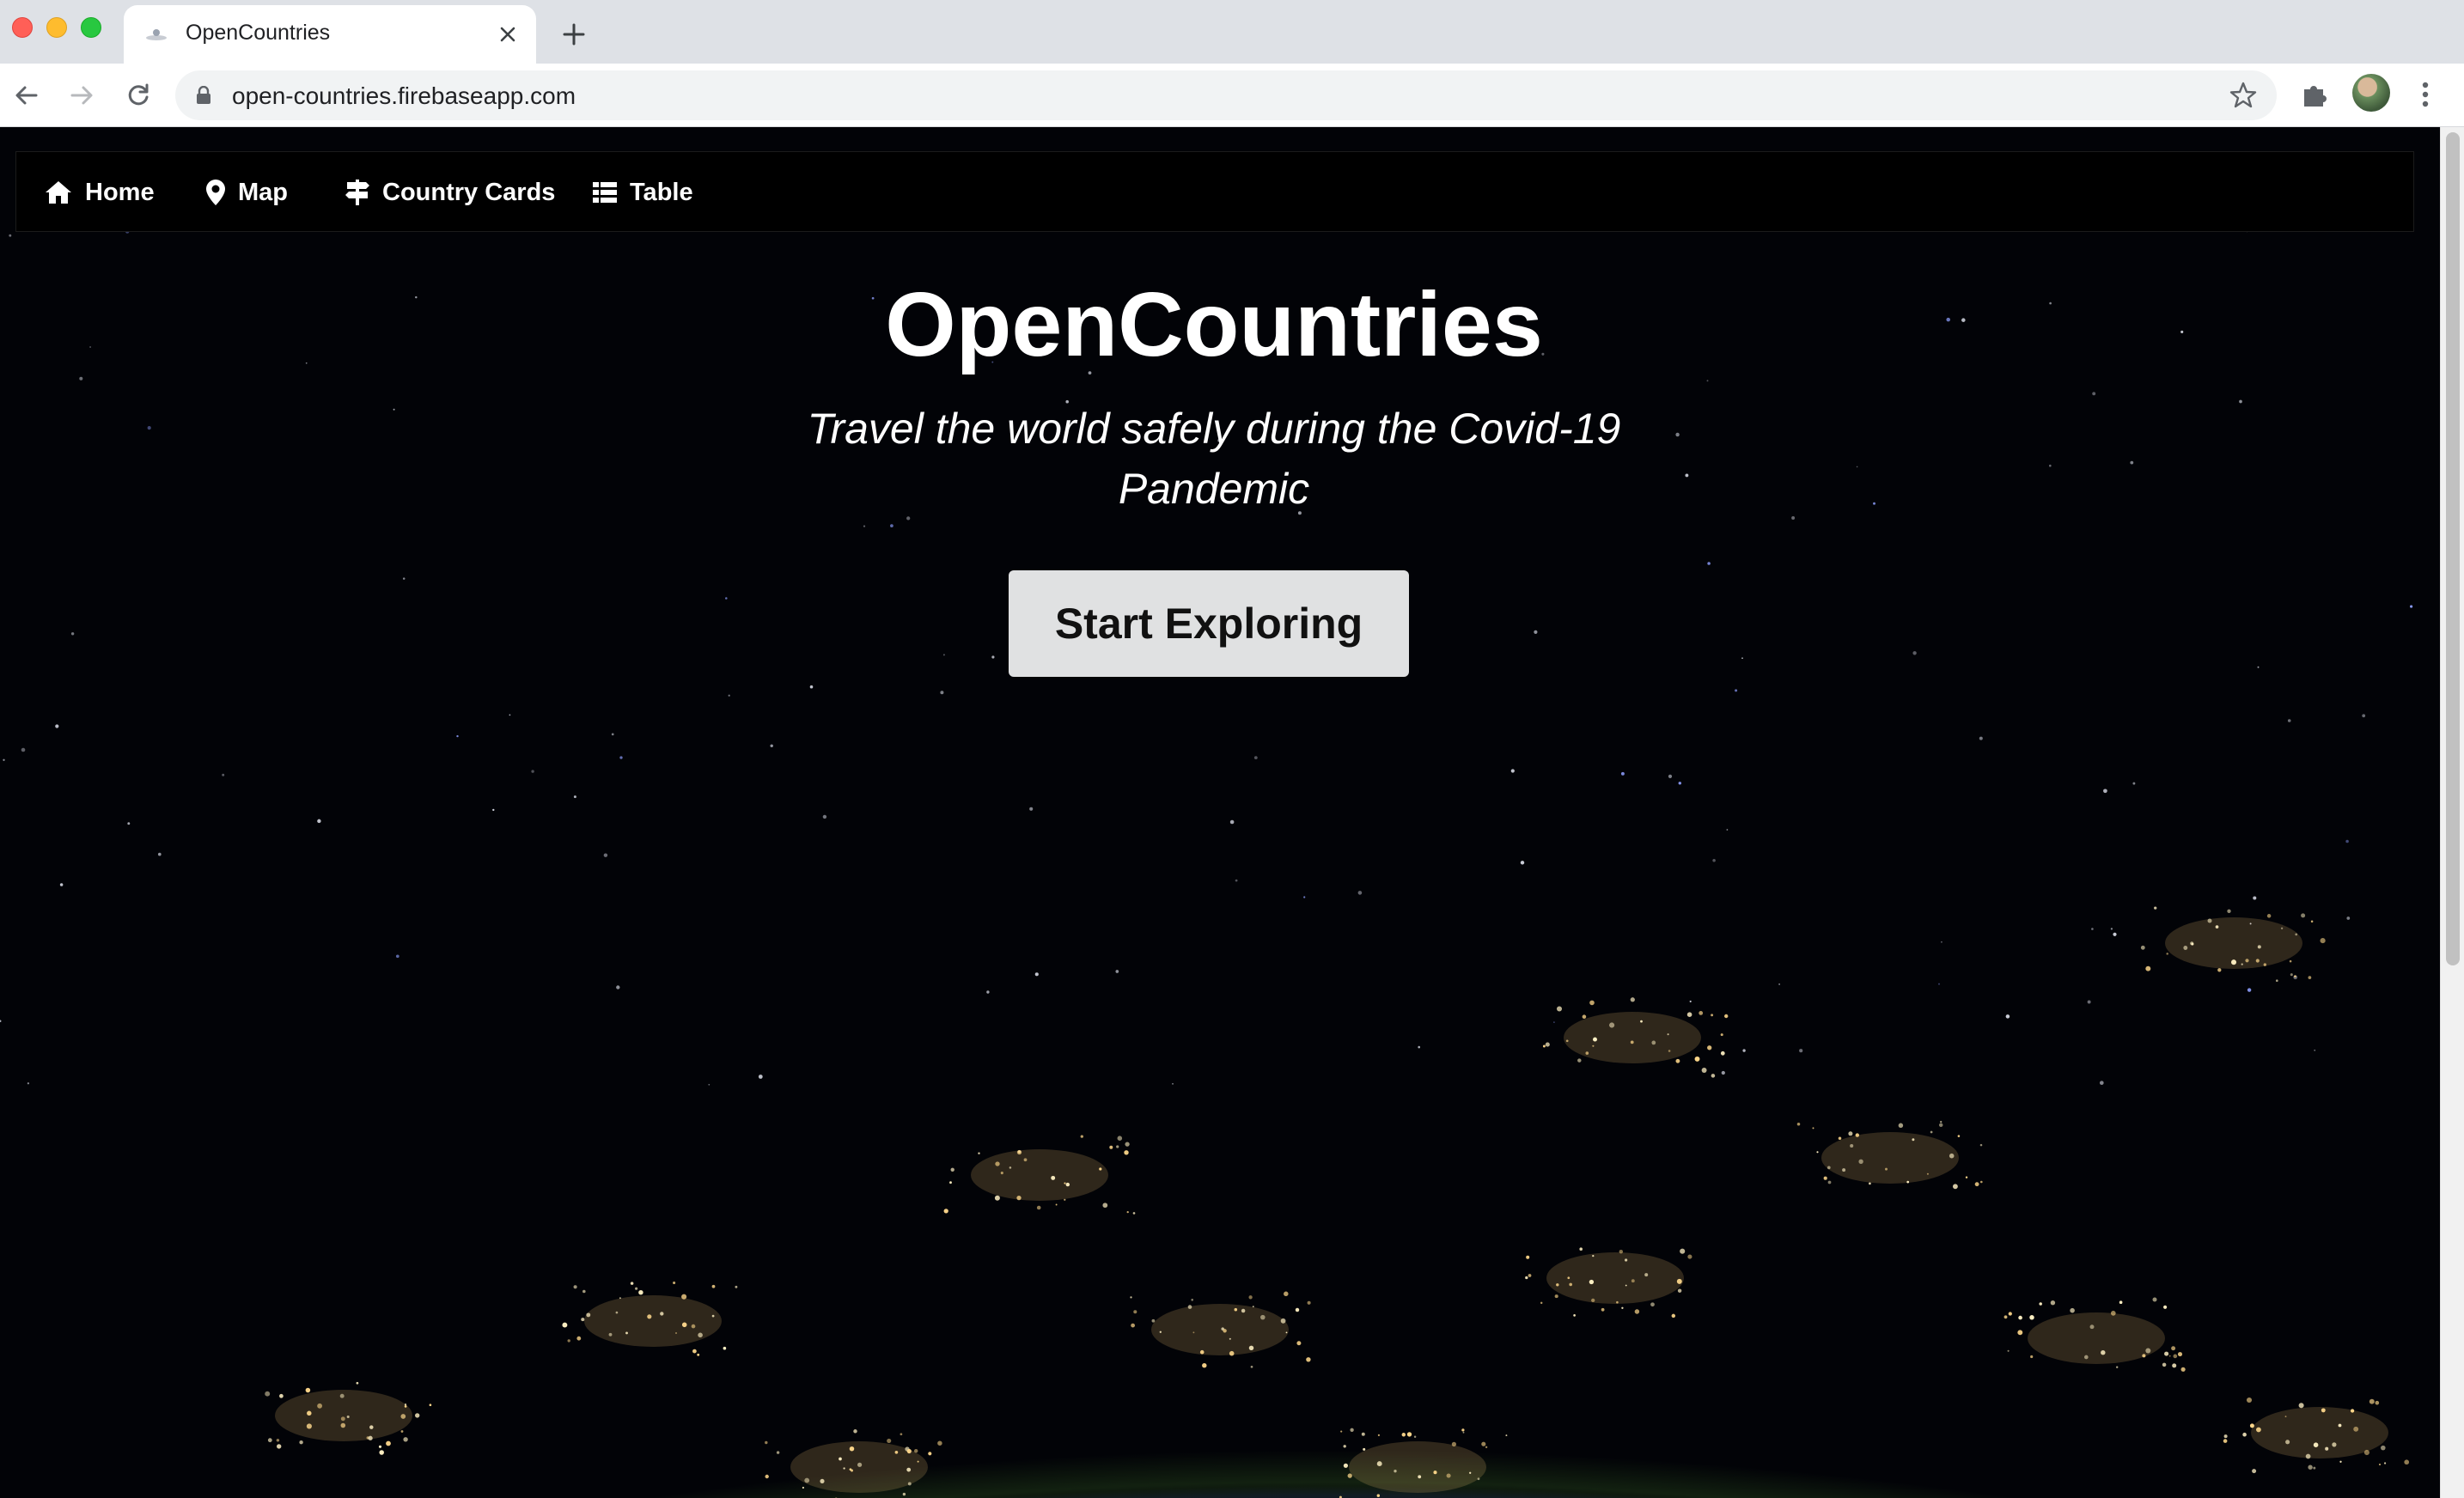  I want to click on nav-item-country-cards: Country Cards, so click(450, 192).